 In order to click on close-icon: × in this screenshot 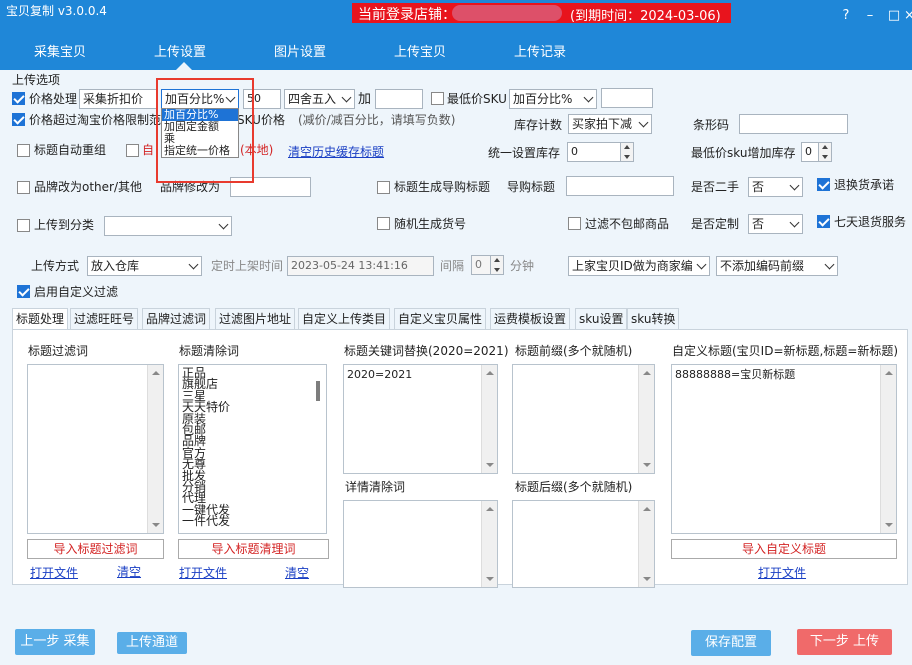, I will do `click(908, 15)`.